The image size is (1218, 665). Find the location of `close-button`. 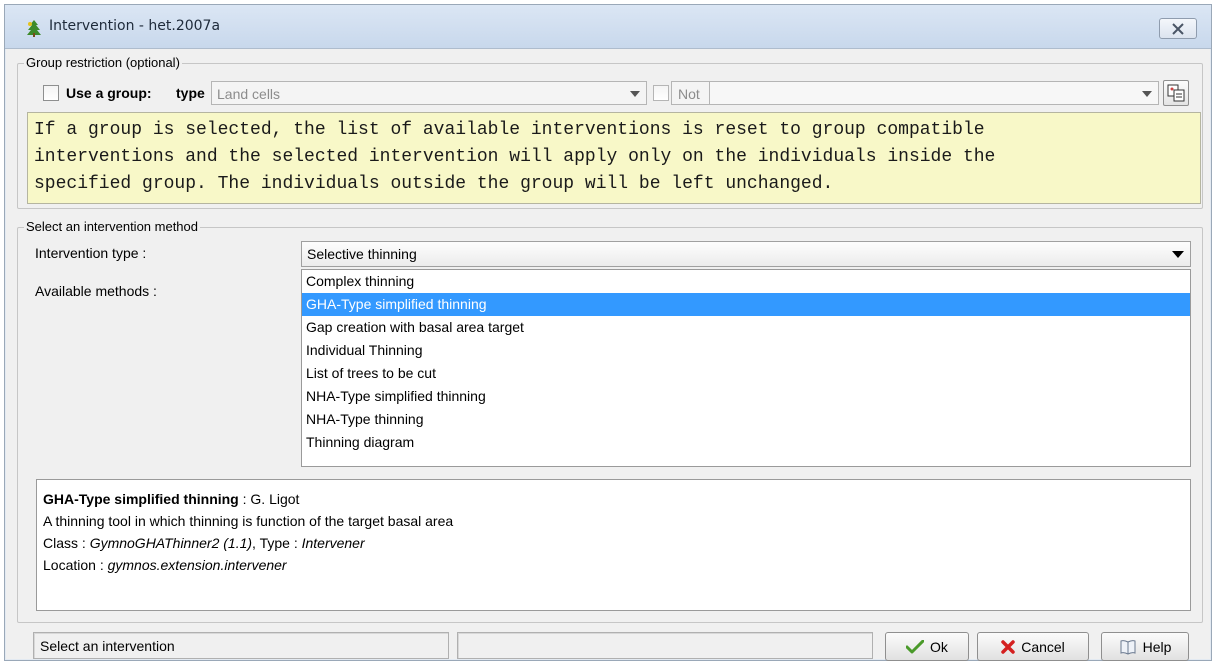

close-button is located at coordinates (1178, 28).